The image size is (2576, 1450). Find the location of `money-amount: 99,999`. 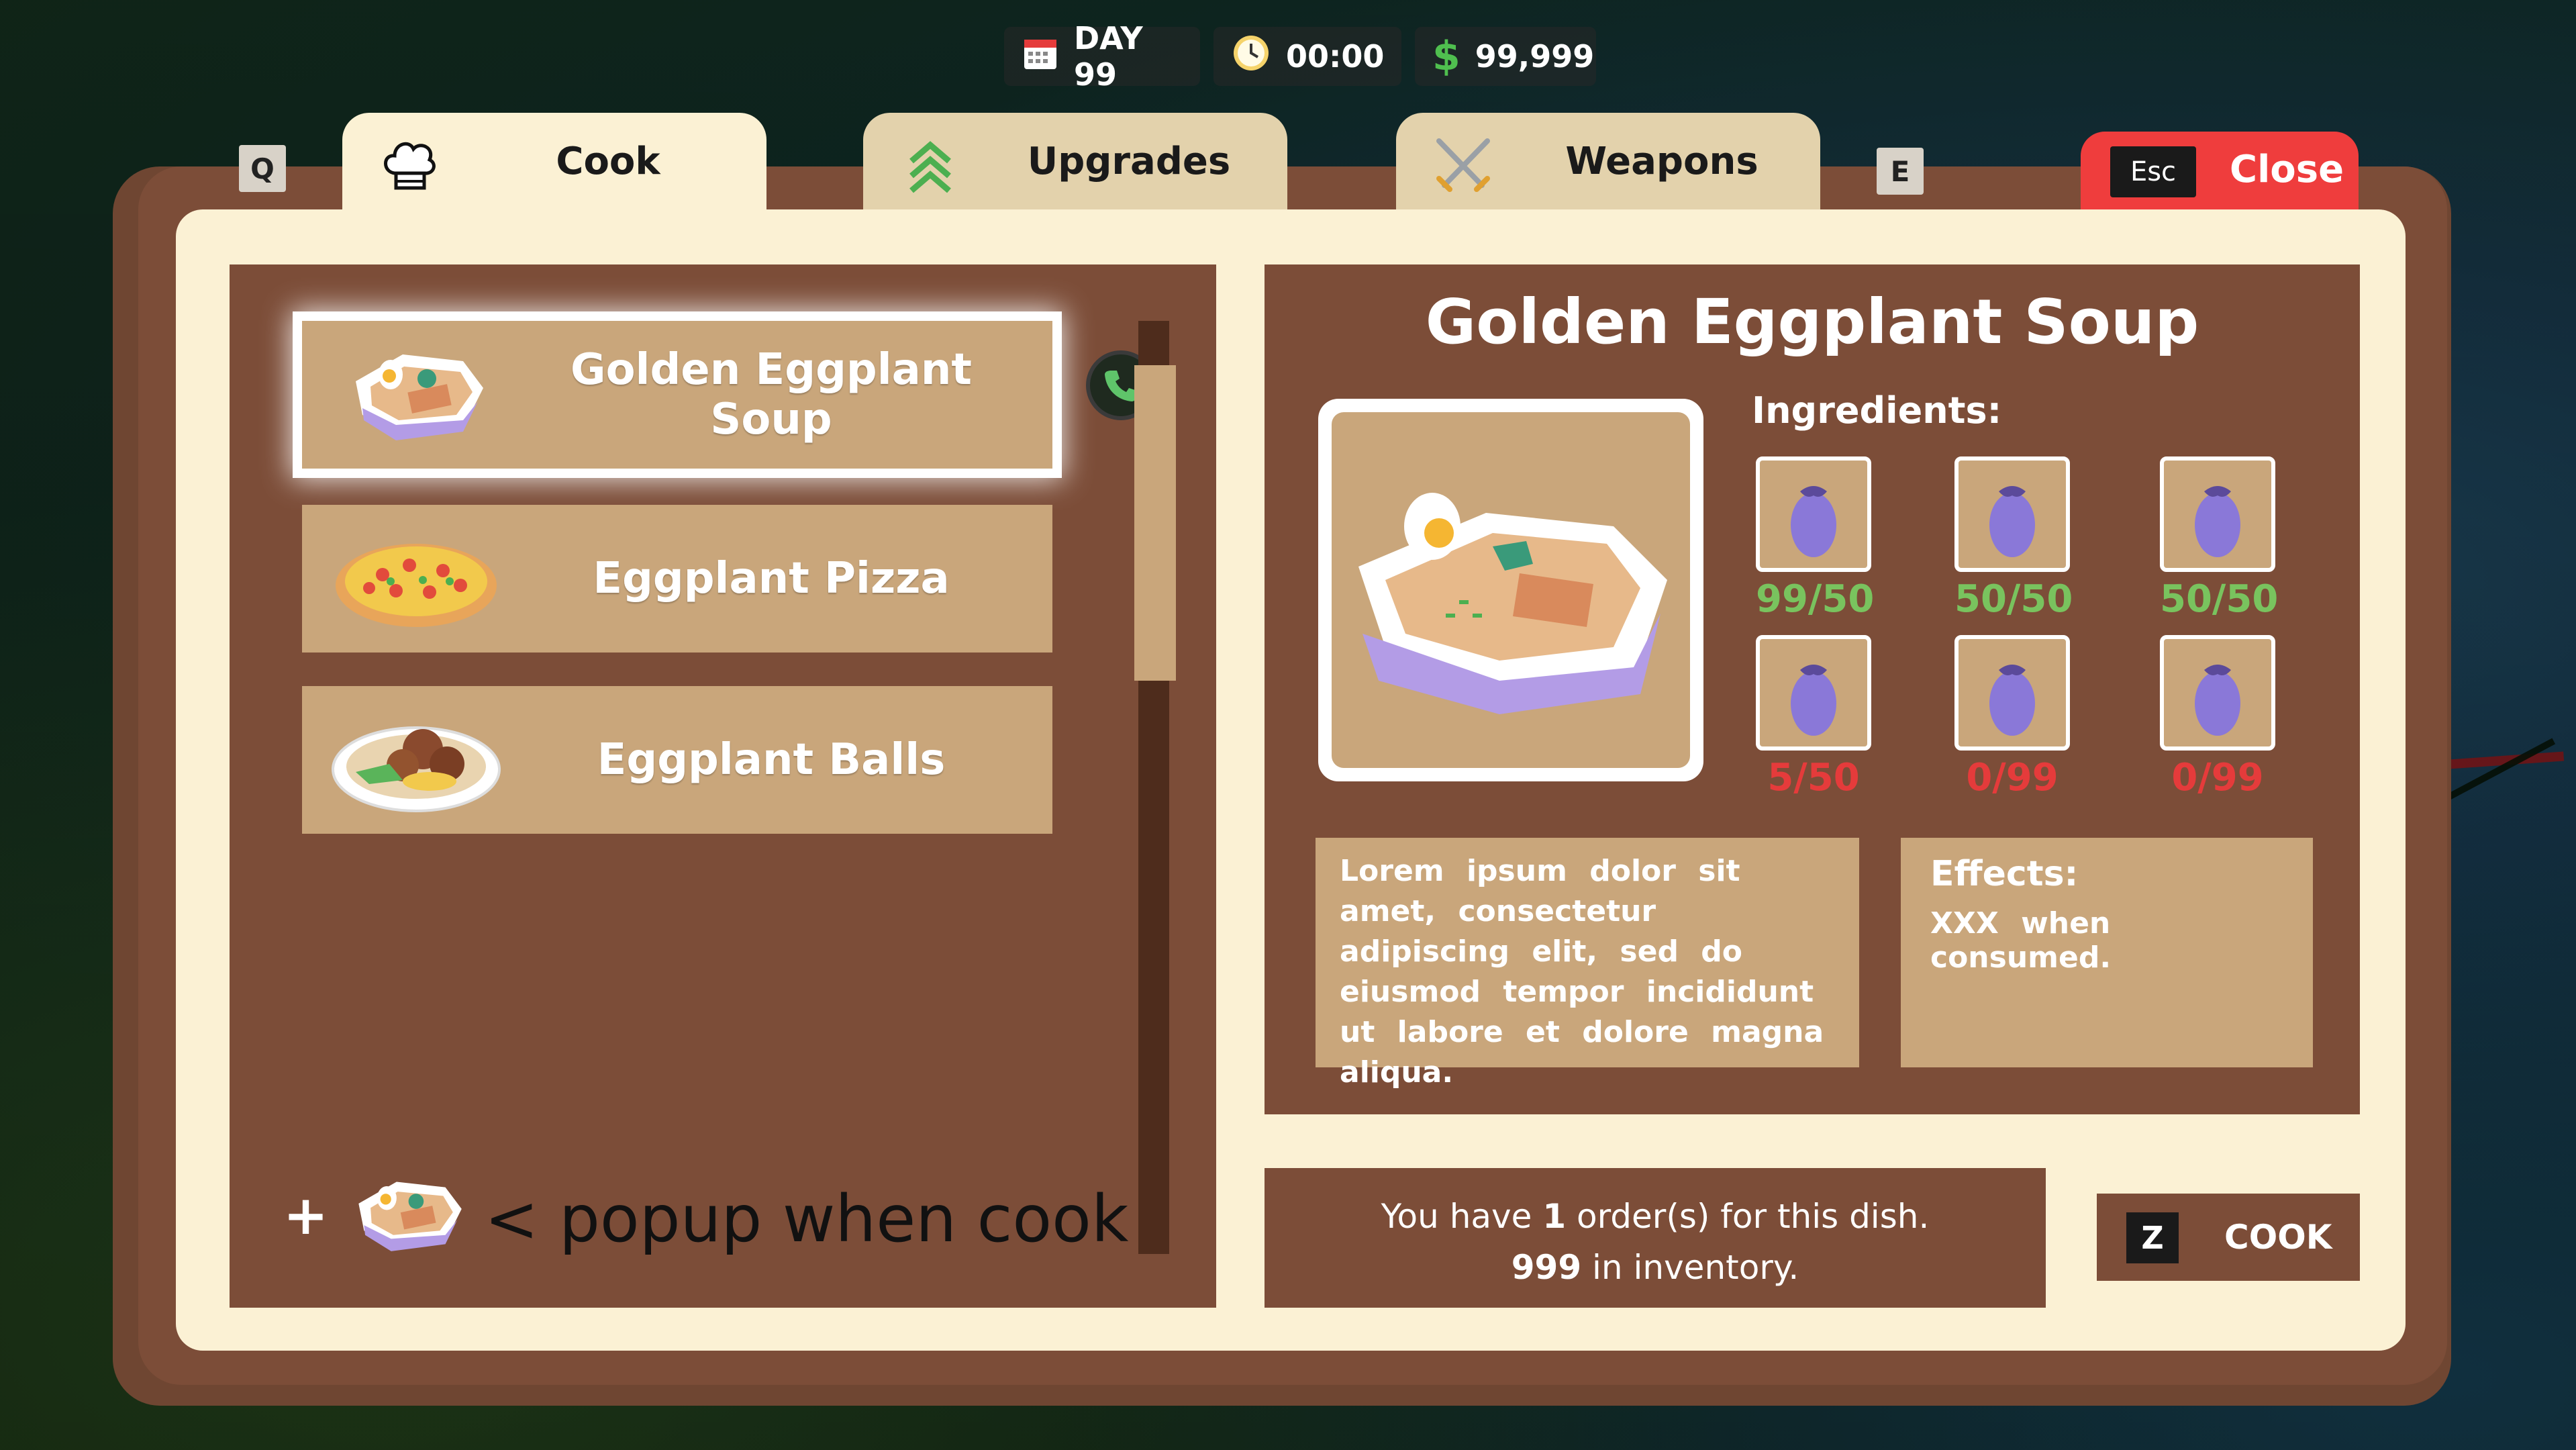

money-amount: 99,999 is located at coordinates (1535, 57).